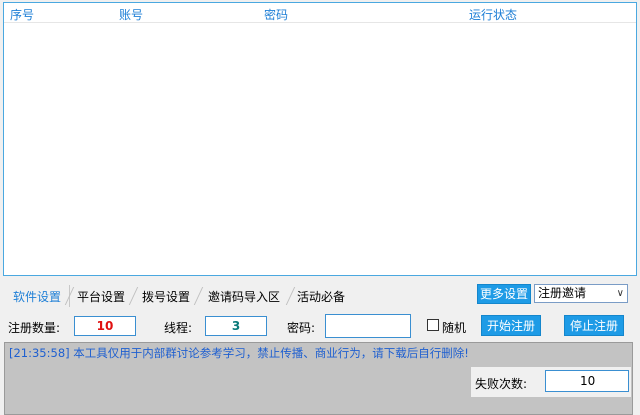 The height and width of the screenshot is (415, 640). What do you see at coordinates (320, 13) in the screenshot?
I see `table-header: 序号 账号 密码 运行状态` at bounding box center [320, 13].